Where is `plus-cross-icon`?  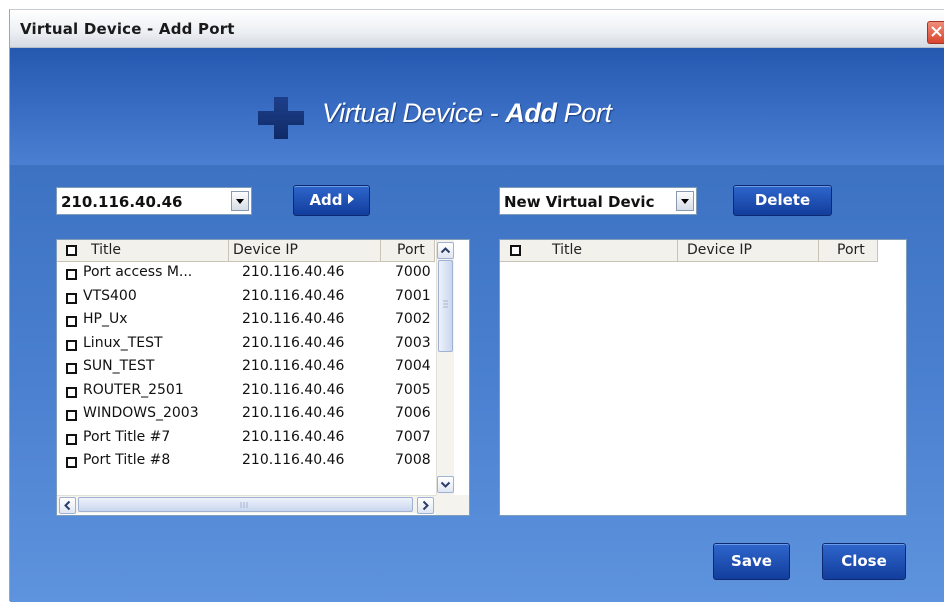 plus-cross-icon is located at coordinates (281, 118).